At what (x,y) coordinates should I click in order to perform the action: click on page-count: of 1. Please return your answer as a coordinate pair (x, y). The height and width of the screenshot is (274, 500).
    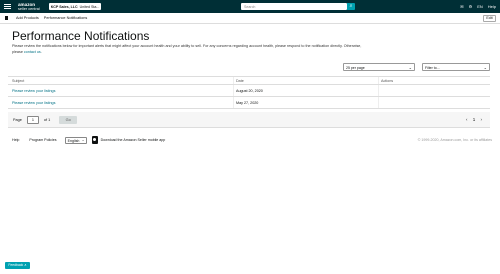
    Looking at the image, I should click on (47, 119).